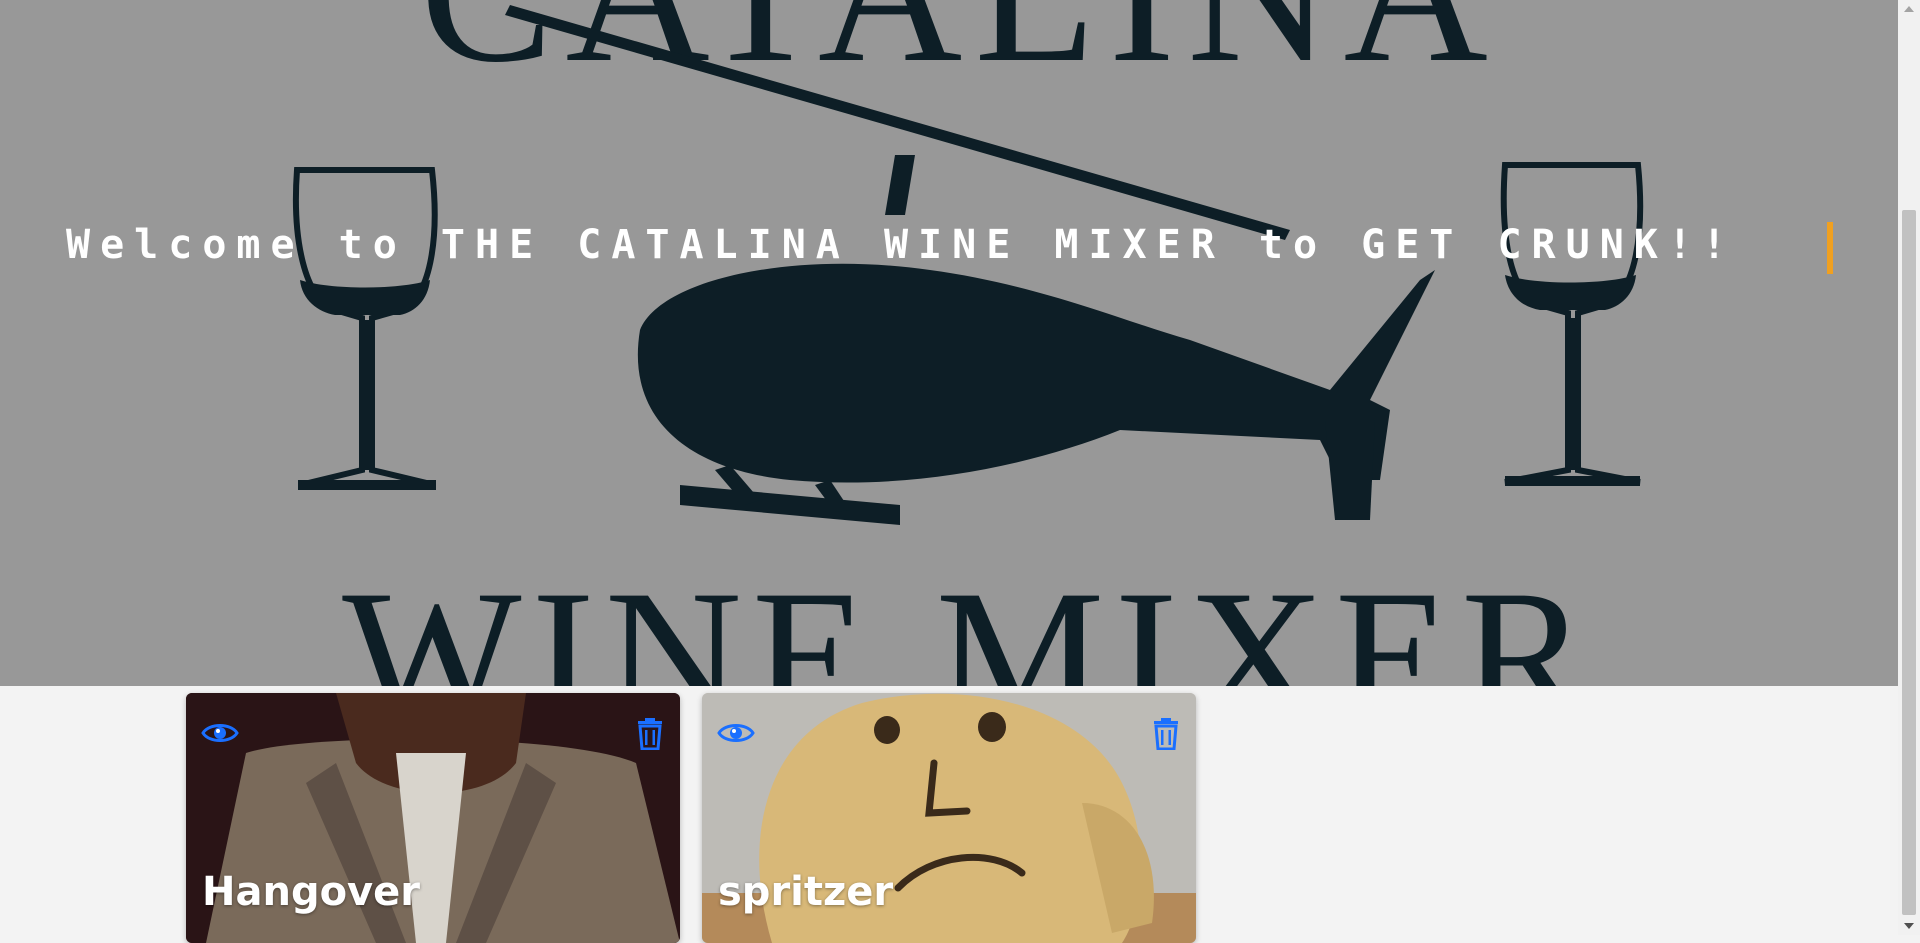 The height and width of the screenshot is (943, 1920). Describe the element at coordinates (311, 892) in the screenshot. I see `card-title: Hangover` at that location.